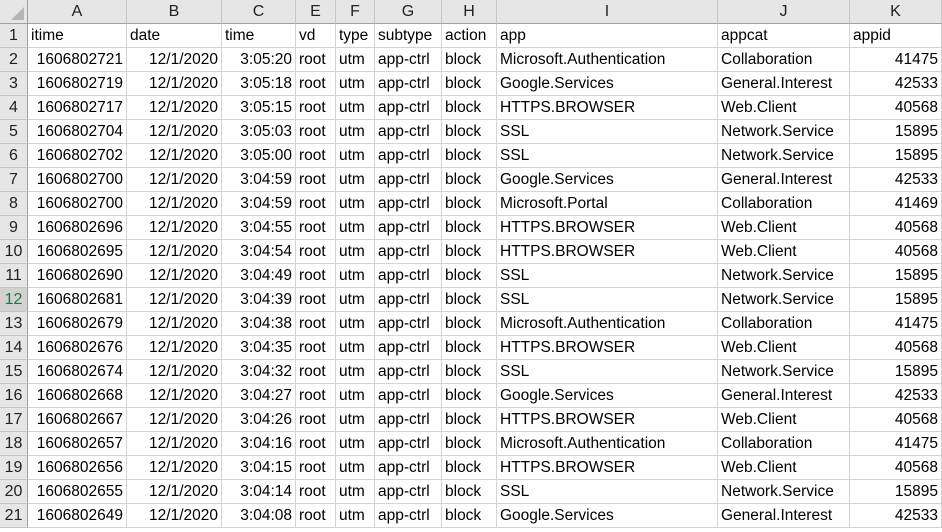  I want to click on column-header-a: A, so click(77, 12).